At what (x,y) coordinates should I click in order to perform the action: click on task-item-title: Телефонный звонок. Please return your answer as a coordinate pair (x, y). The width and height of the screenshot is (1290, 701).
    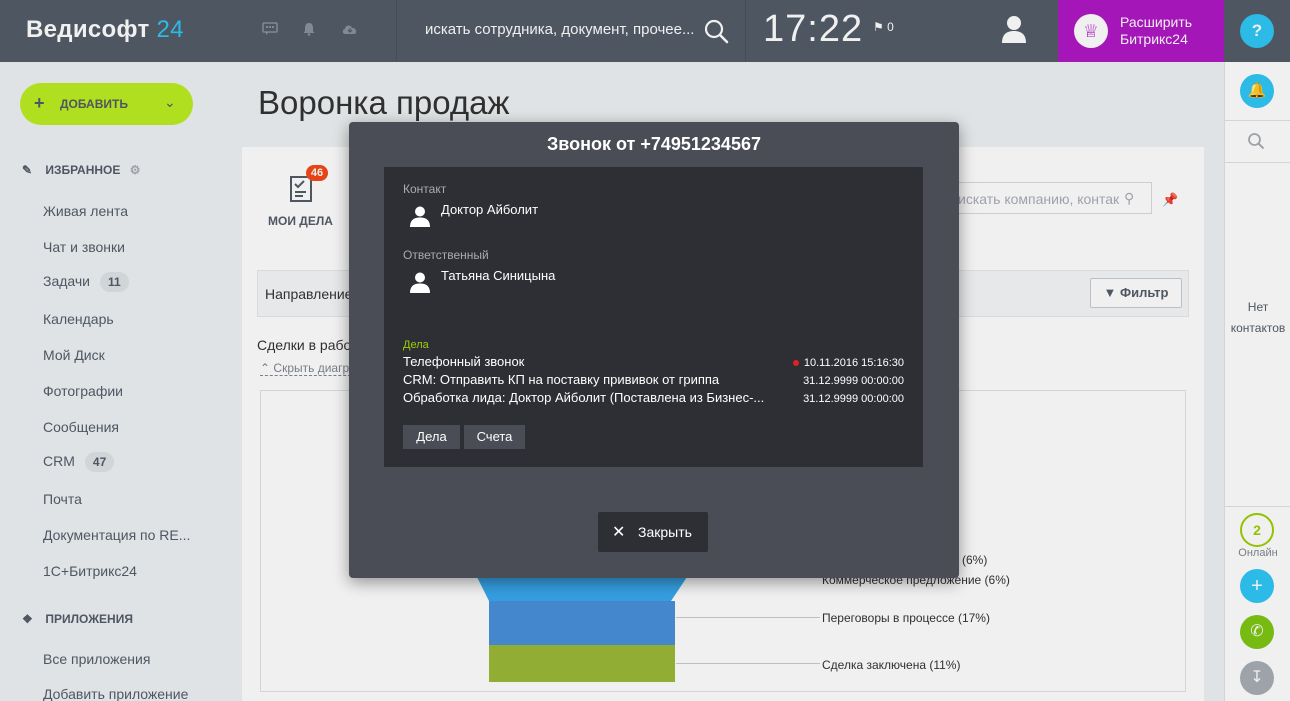
    Looking at the image, I should click on (590, 361).